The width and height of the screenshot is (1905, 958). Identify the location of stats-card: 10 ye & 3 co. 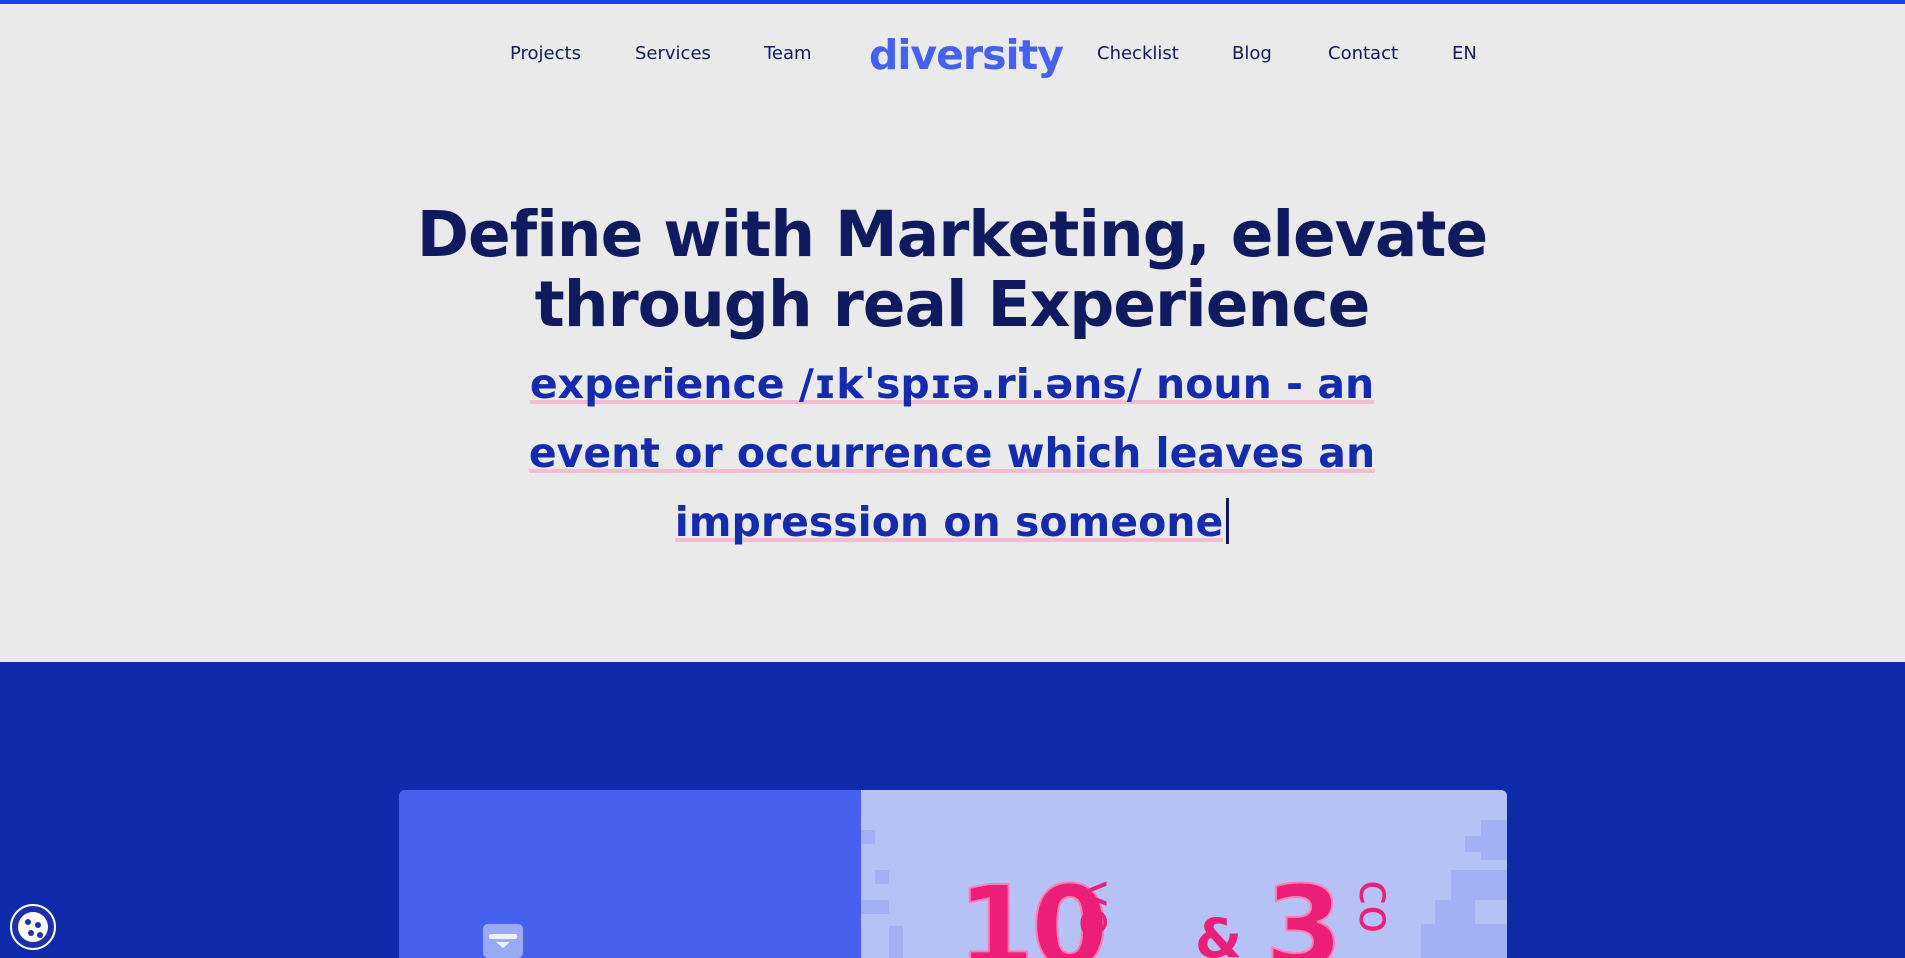
(953, 874).